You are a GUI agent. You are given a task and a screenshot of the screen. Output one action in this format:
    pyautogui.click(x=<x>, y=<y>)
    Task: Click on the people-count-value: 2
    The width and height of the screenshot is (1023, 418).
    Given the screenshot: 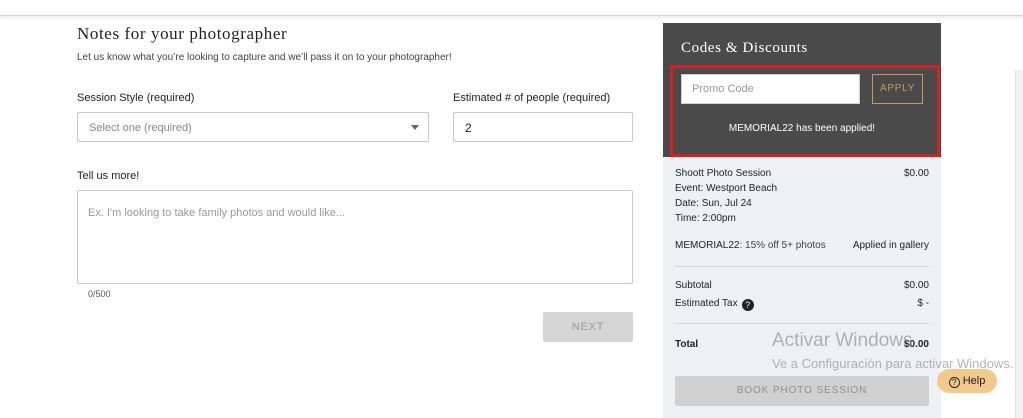 What is the action you would take?
    pyautogui.click(x=468, y=128)
    